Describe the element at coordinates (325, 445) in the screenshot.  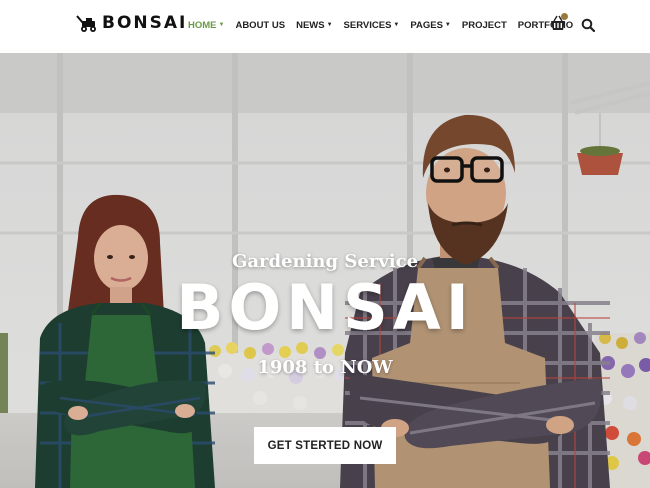
I see `get-started-button: GET STERTED NOW` at that location.